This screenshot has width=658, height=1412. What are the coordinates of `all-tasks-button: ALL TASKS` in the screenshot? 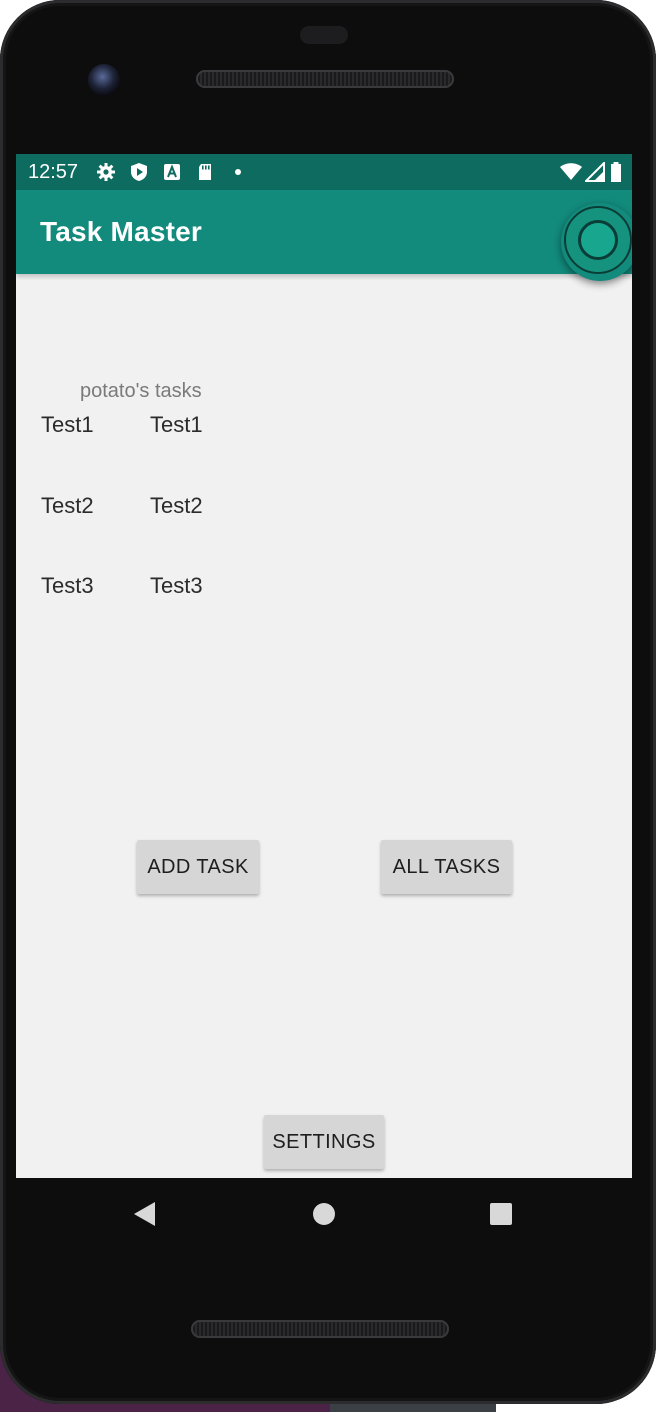 It's located at (446, 867).